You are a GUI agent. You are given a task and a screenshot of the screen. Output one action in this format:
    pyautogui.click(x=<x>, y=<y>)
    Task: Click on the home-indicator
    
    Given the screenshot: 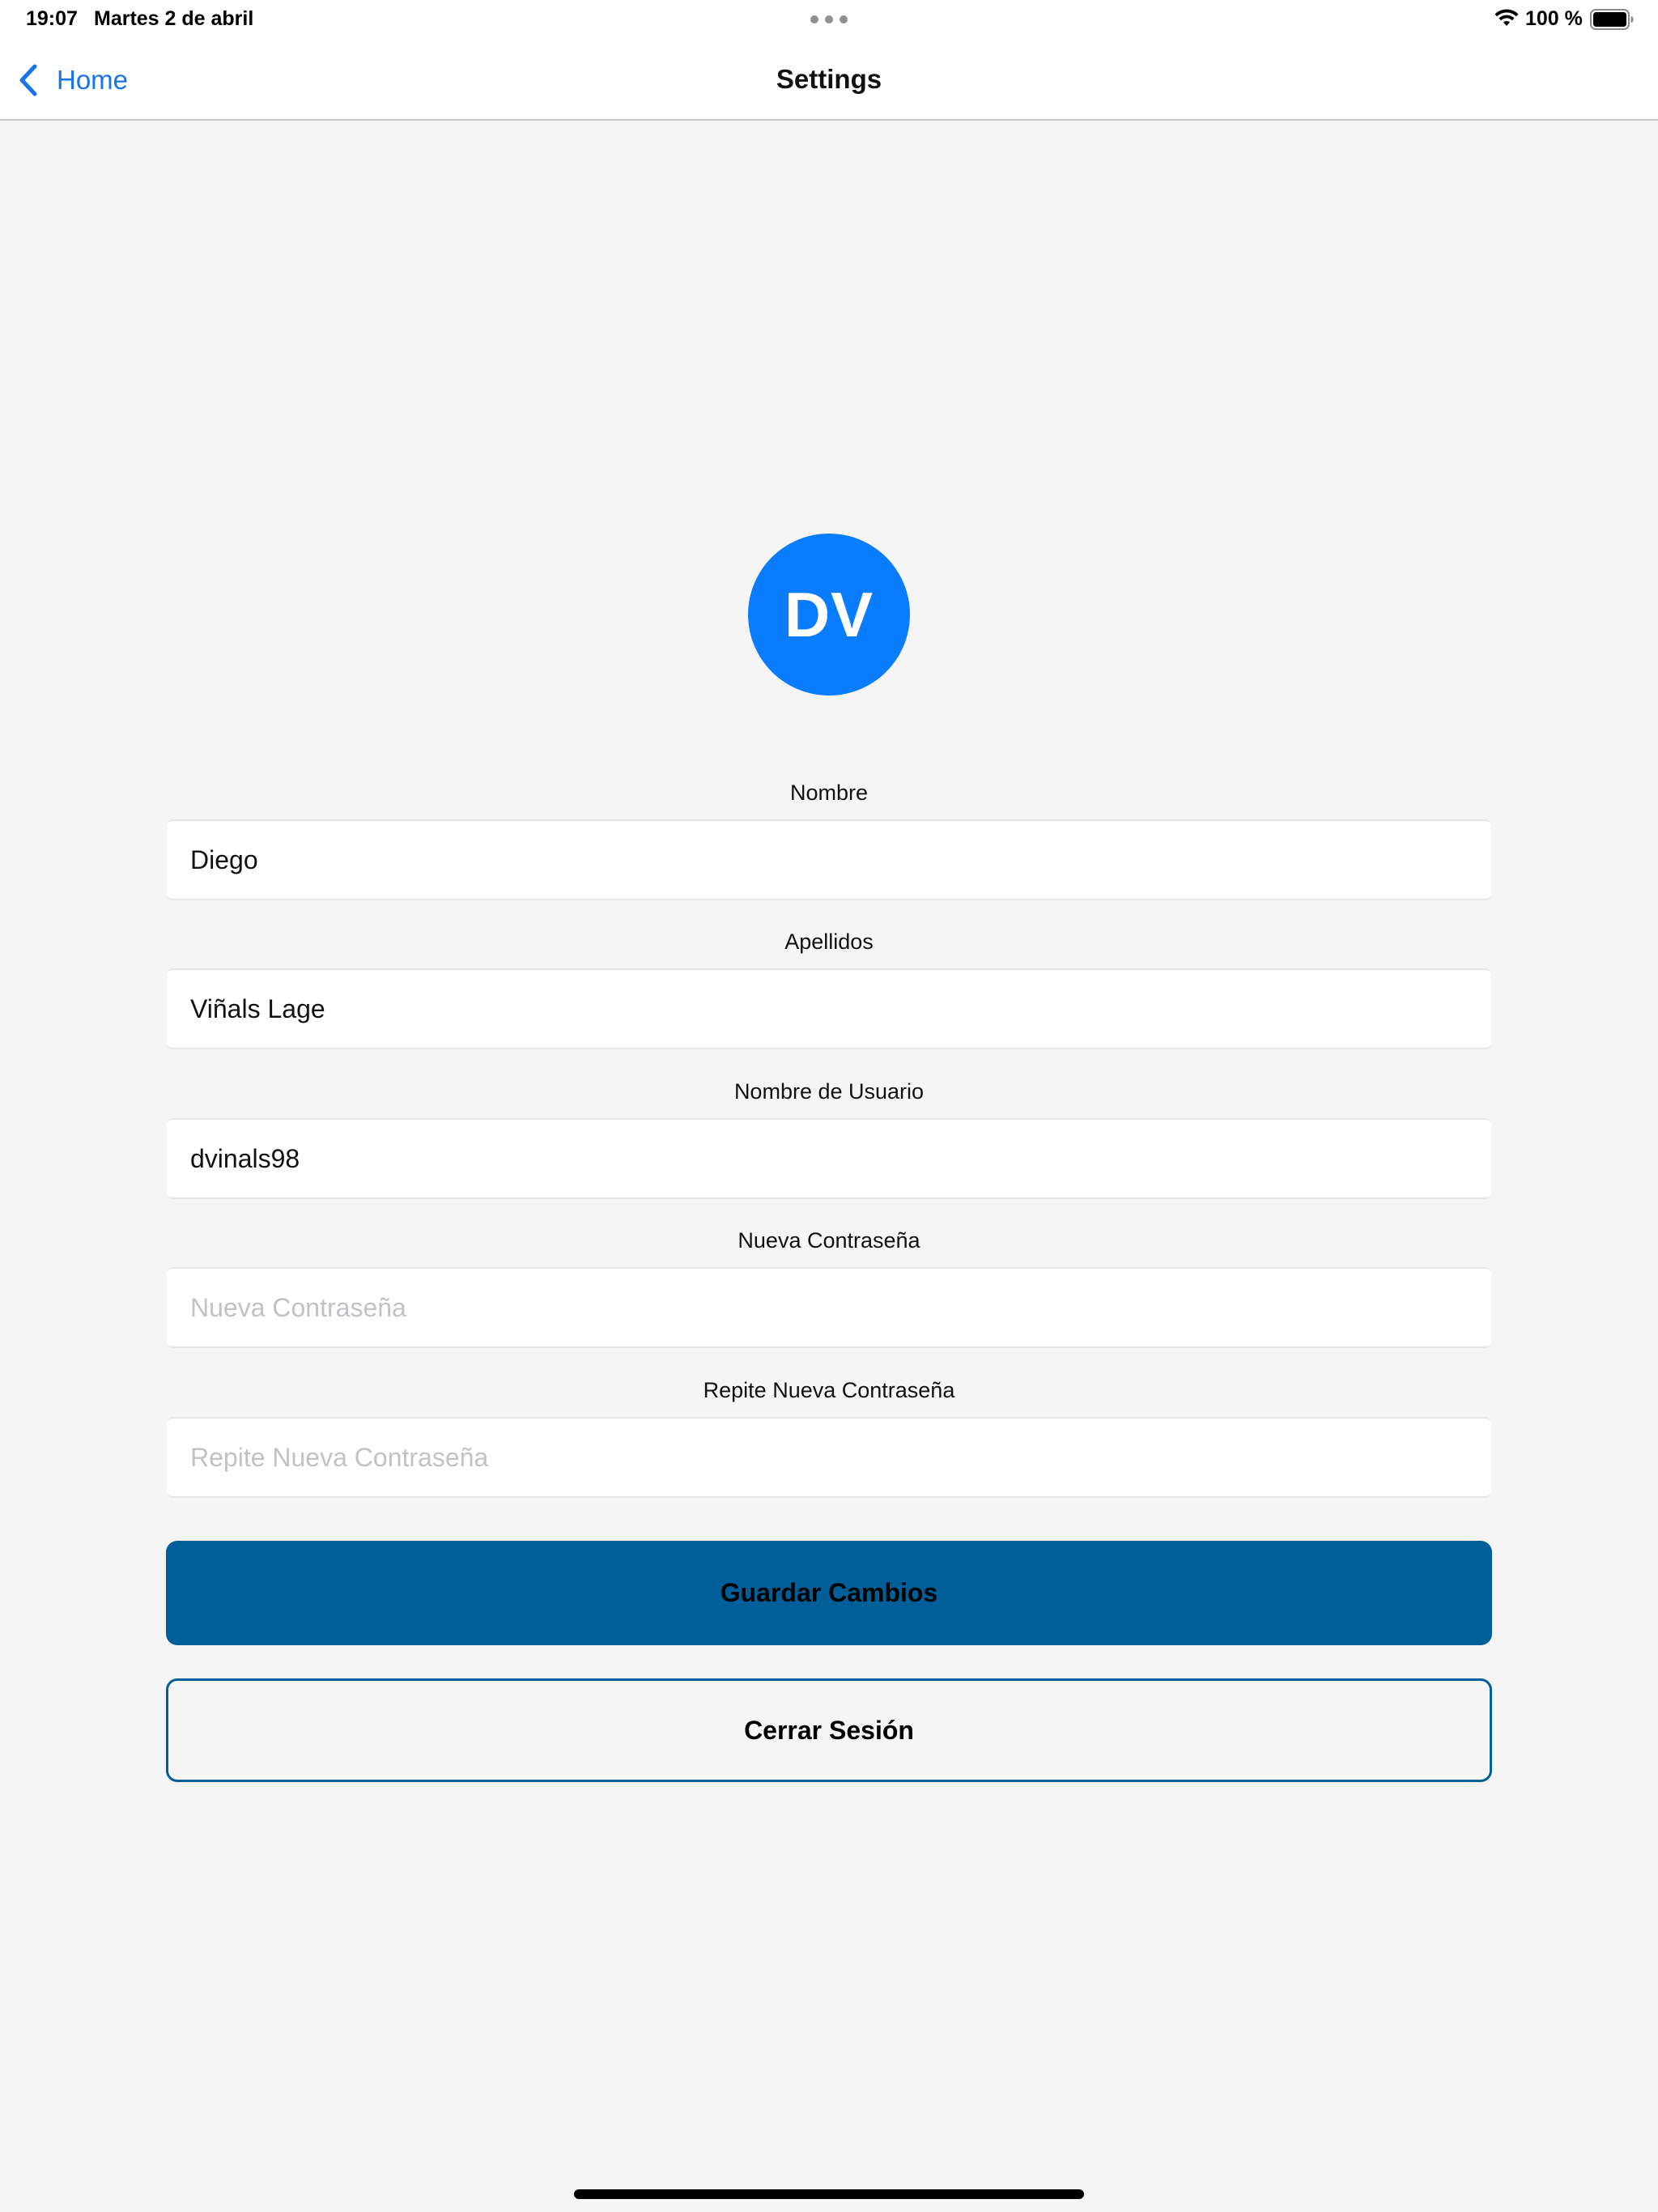 What is the action you would take?
    pyautogui.click(x=829, y=2194)
    